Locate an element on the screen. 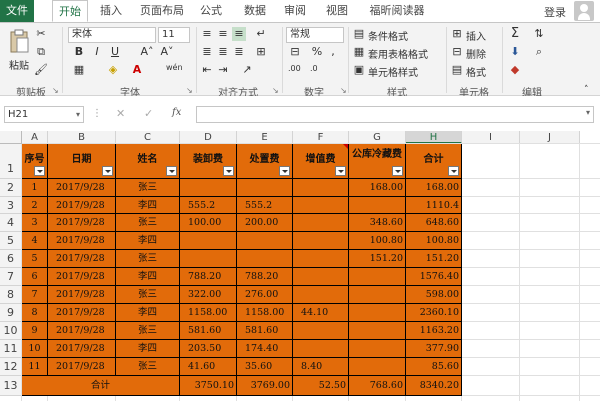 The width and height of the screenshot is (600, 401). row-header-2: 2 is located at coordinates (11, 188).